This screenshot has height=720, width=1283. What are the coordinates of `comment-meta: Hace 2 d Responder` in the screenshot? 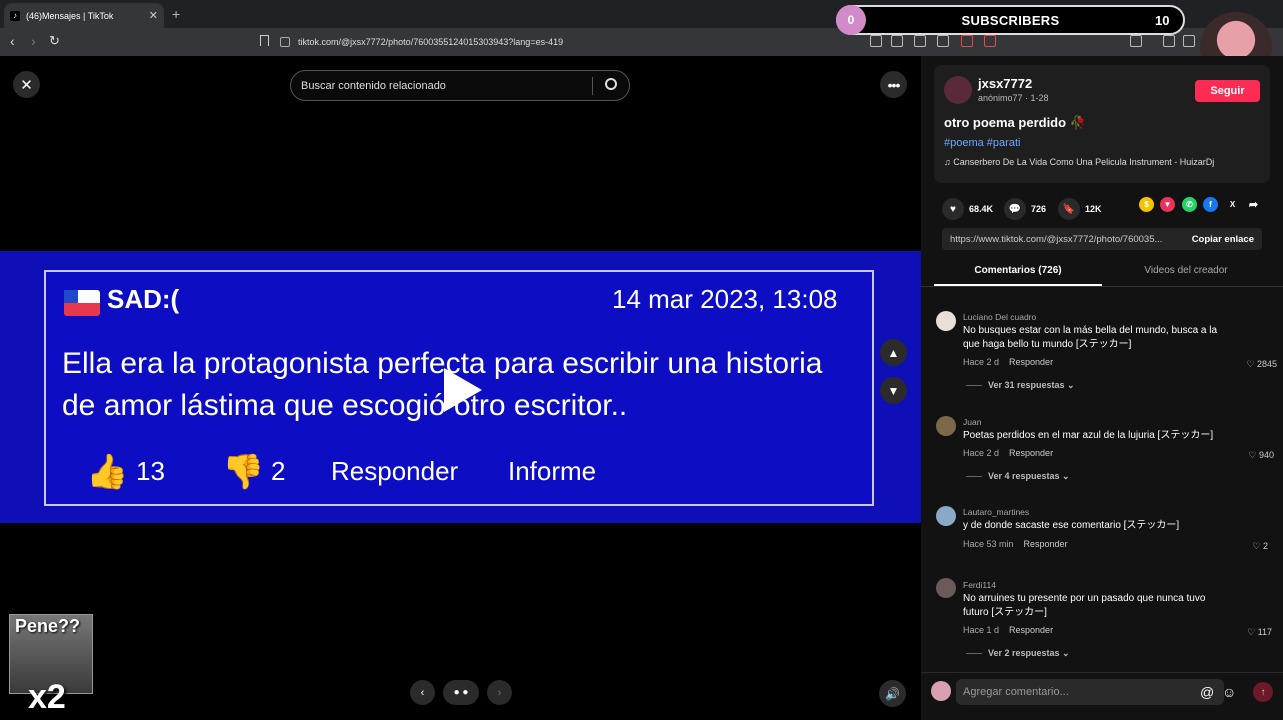 It's located at (1008, 362).